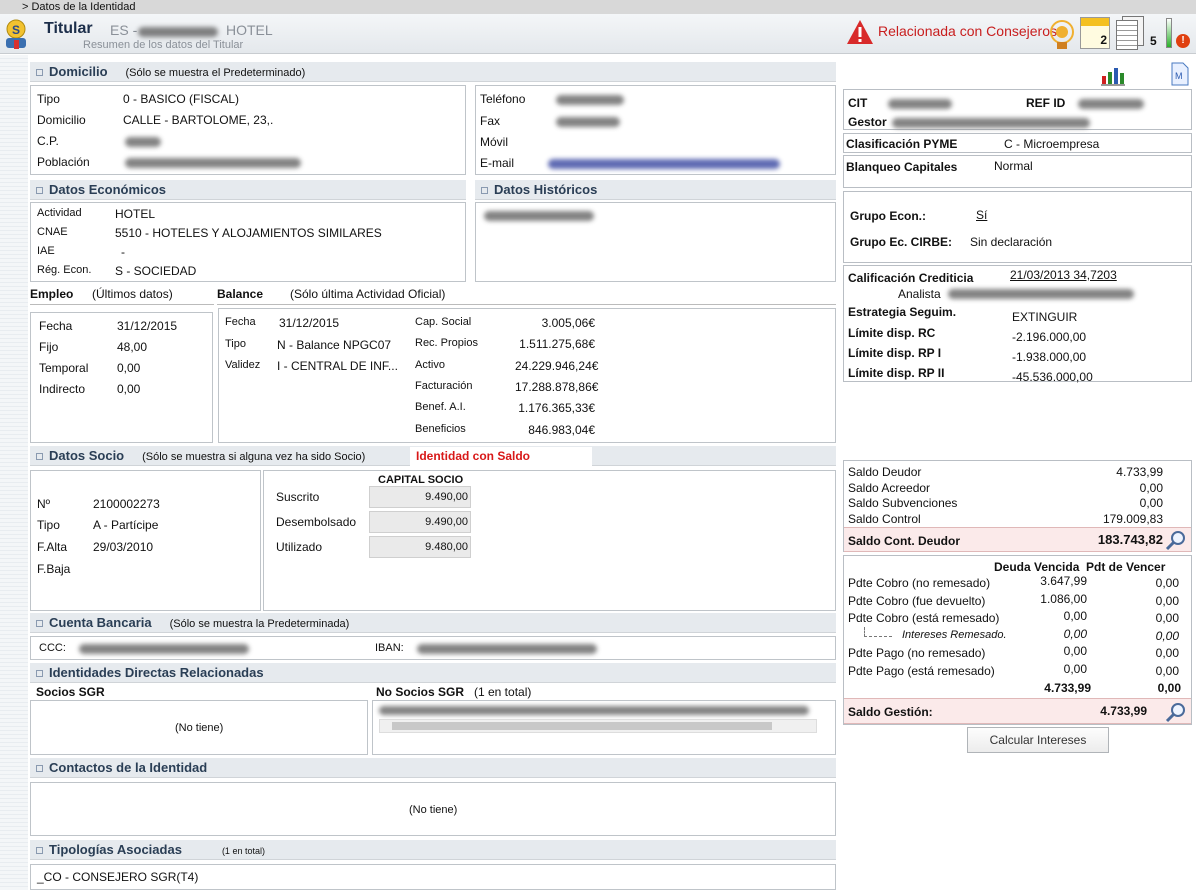 Image resolution: width=1196 pixels, height=890 pixels. I want to click on balance-label: Beneficios, so click(440, 428).